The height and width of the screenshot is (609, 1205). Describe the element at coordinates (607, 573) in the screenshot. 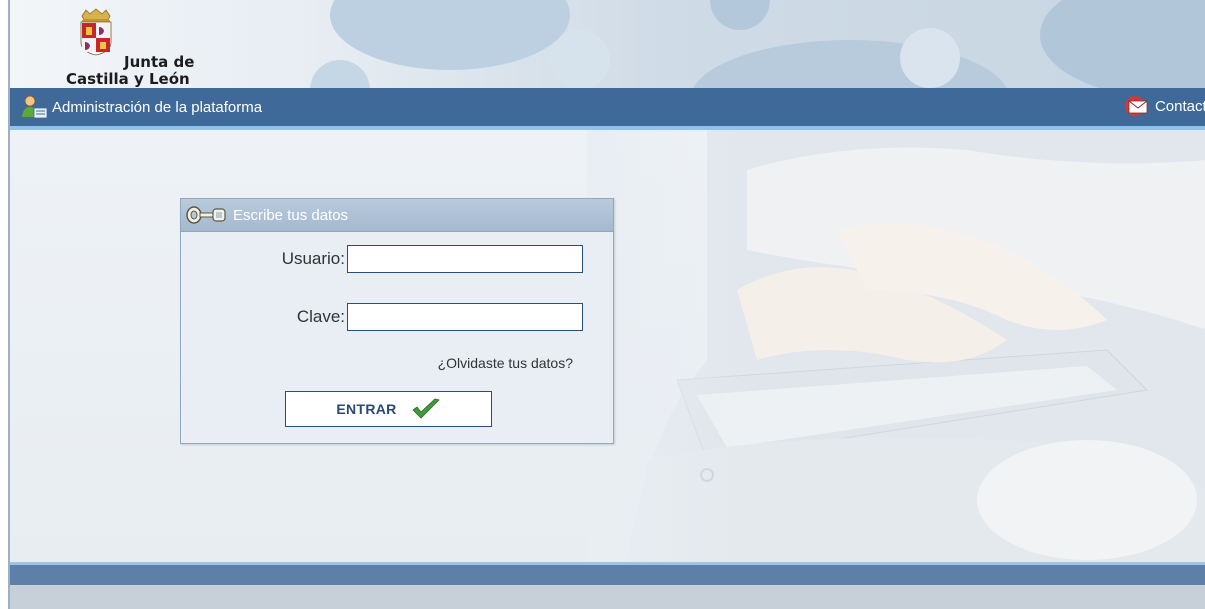

I see `footer-bar` at that location.